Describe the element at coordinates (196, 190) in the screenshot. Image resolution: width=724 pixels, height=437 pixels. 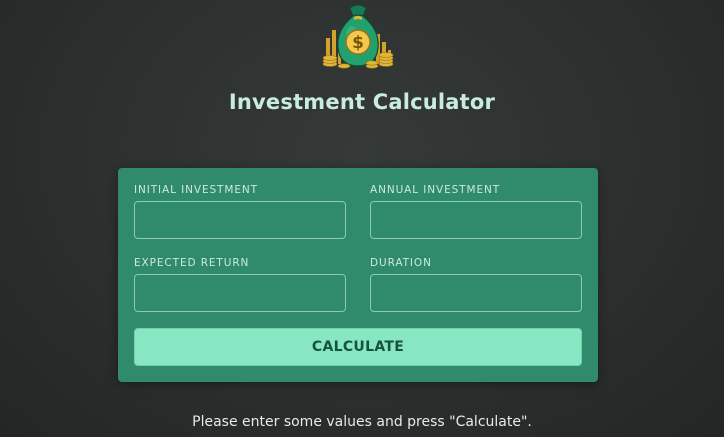
I see `initial-investment-label: INITIAL INVESTMENT` at that location.